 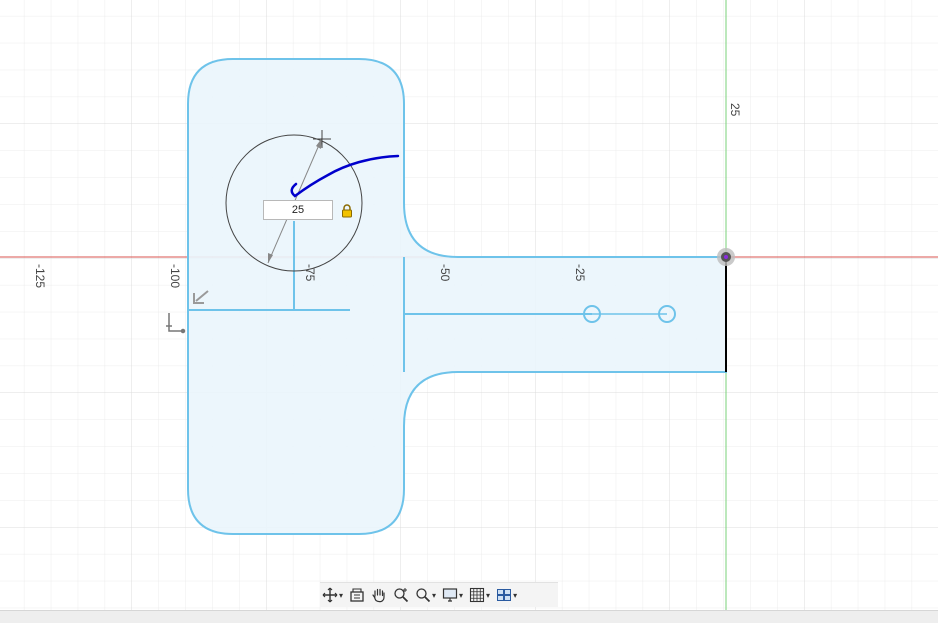 I want to click on grid-settings-caret: ▾, so click(x=488, y=595).